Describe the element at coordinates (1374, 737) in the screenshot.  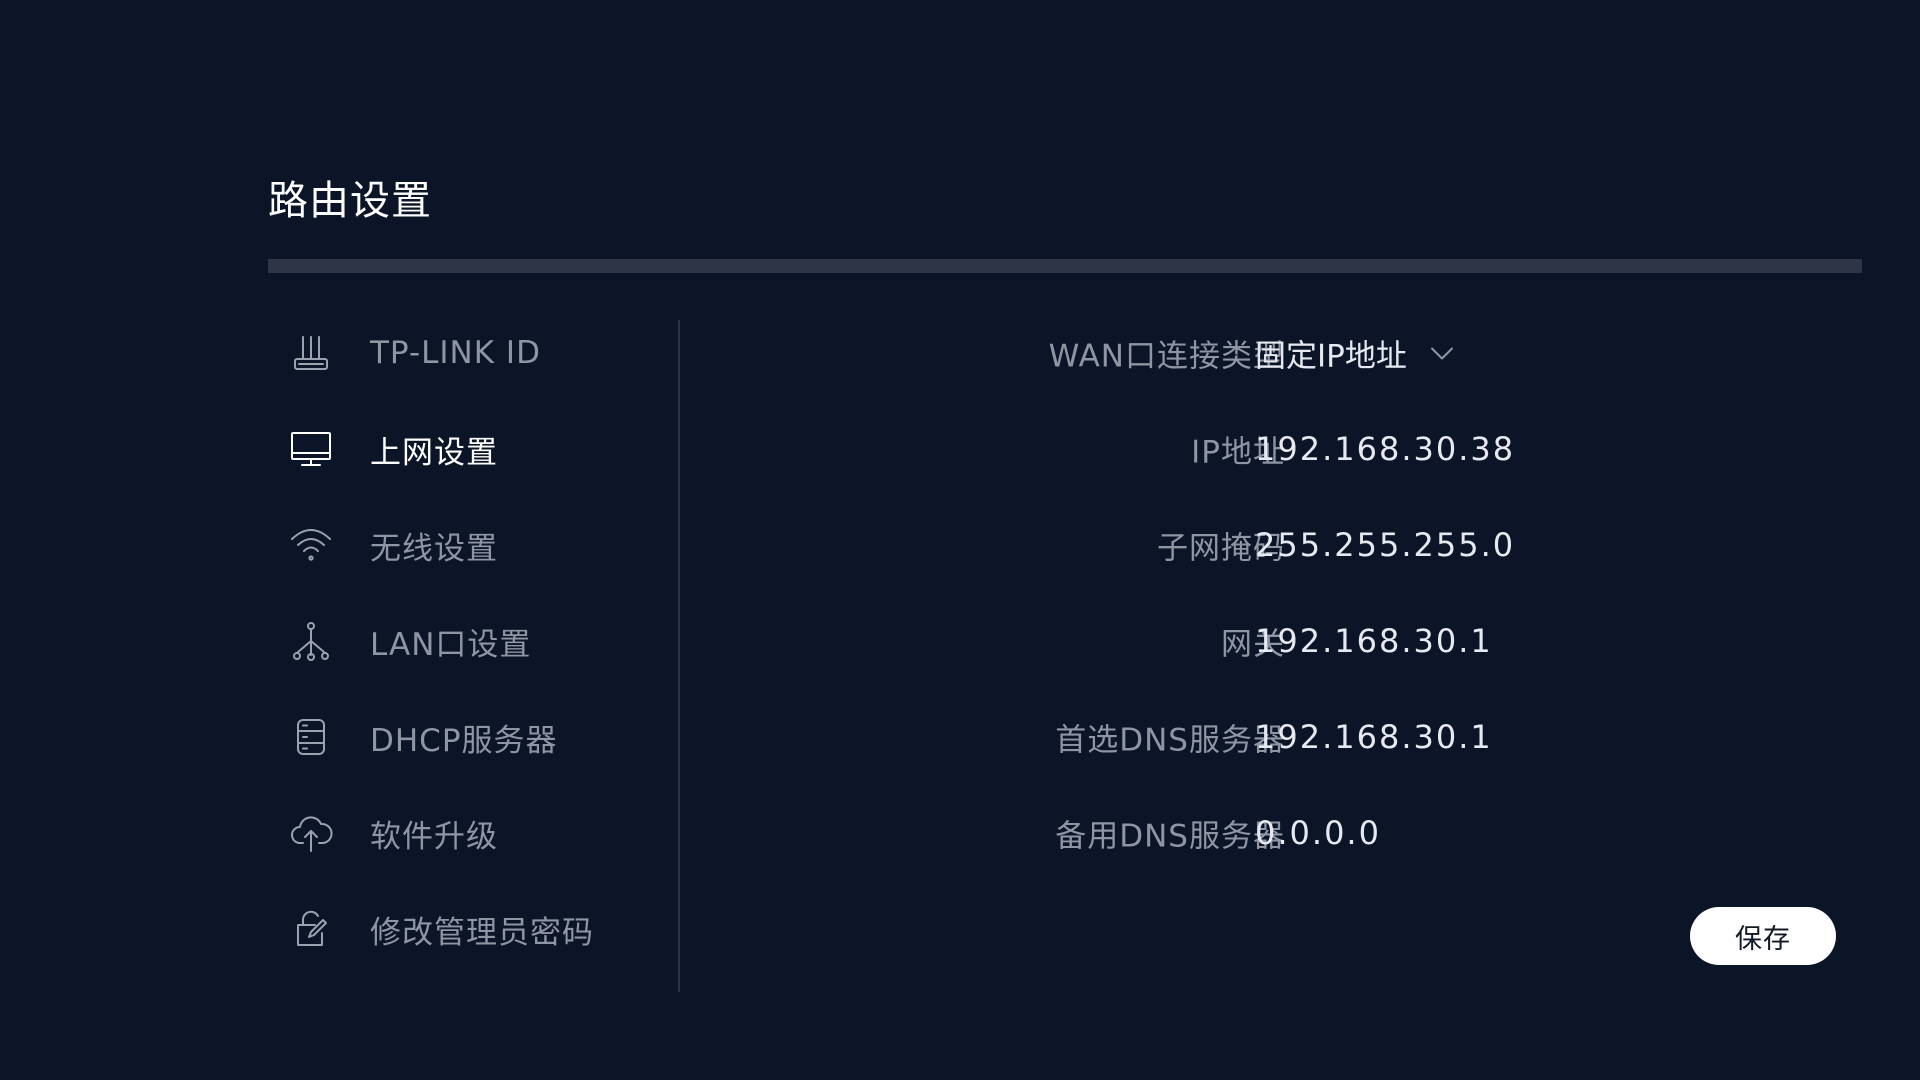
I see `primary-dns-field: 192.168.30.1` at that location.